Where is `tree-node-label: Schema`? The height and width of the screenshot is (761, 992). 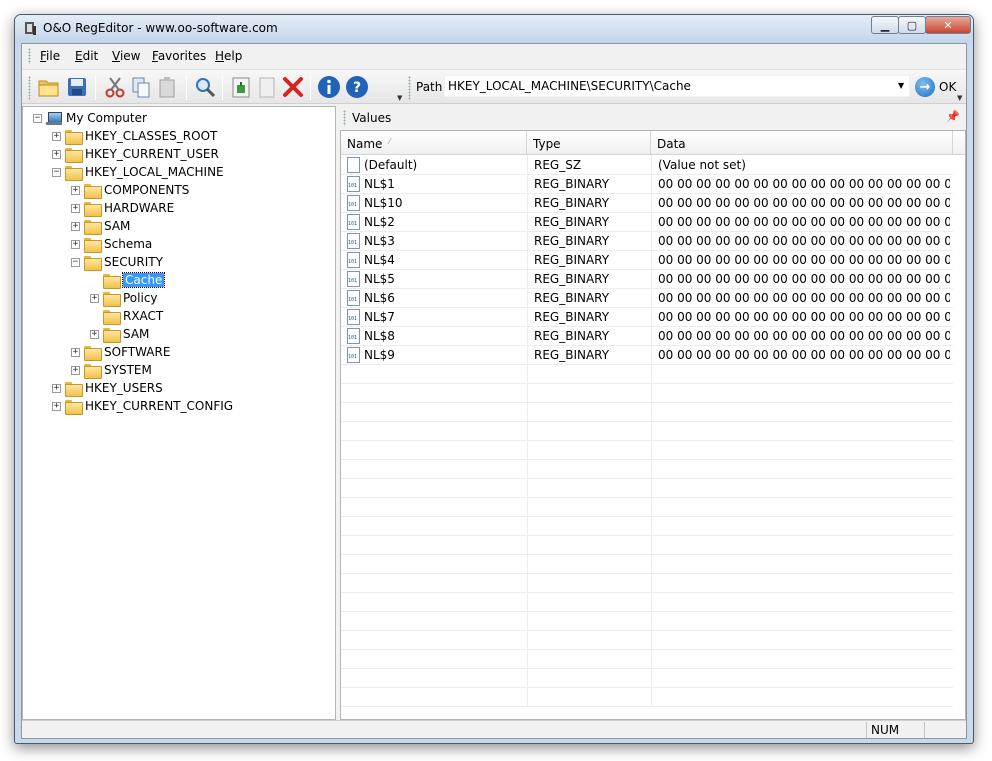
tree-node-label: Schema is located at coordinates (128, 244).